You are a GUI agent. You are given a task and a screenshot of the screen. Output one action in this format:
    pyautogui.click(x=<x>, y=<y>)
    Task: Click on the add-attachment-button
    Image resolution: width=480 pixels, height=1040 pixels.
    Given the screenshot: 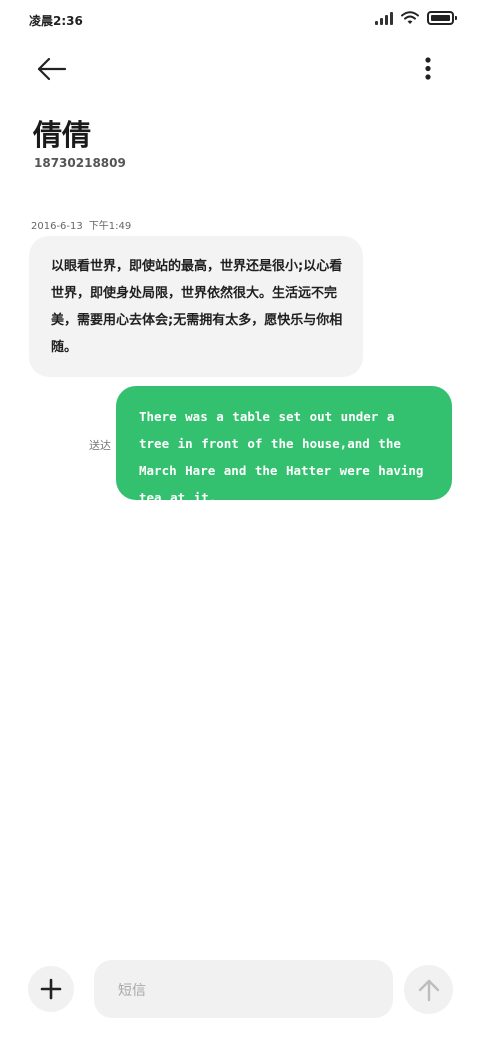 What is the action you would take?
    pyautogui.click(x=51, y=989)
    